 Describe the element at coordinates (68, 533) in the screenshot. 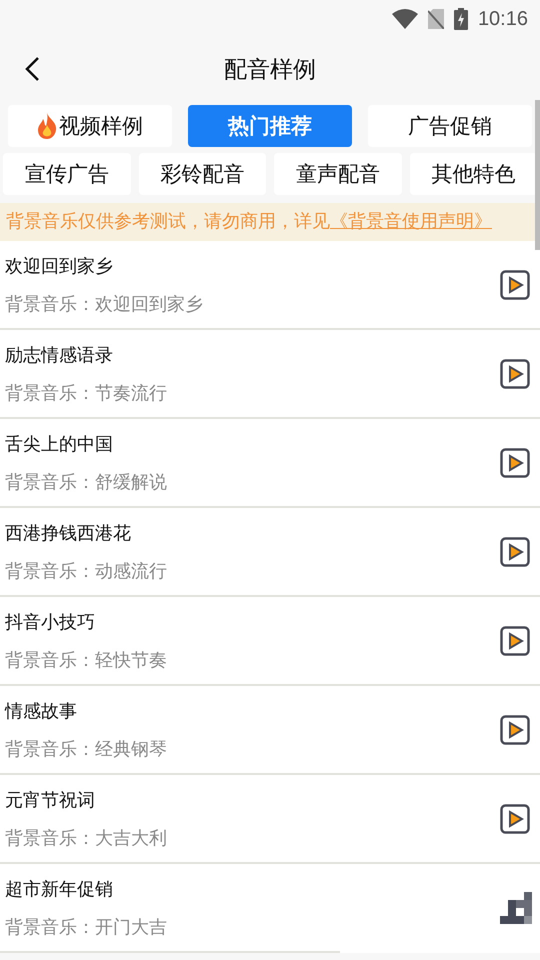

I see `sample-title: 西港挣钱西港花` at that location.